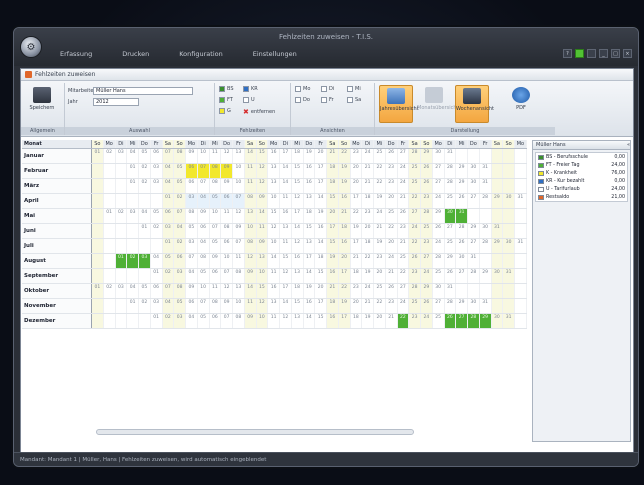  Describe the element at coordinates (192, 276) in the screenshot. I see `day-cell: 04` at that location.